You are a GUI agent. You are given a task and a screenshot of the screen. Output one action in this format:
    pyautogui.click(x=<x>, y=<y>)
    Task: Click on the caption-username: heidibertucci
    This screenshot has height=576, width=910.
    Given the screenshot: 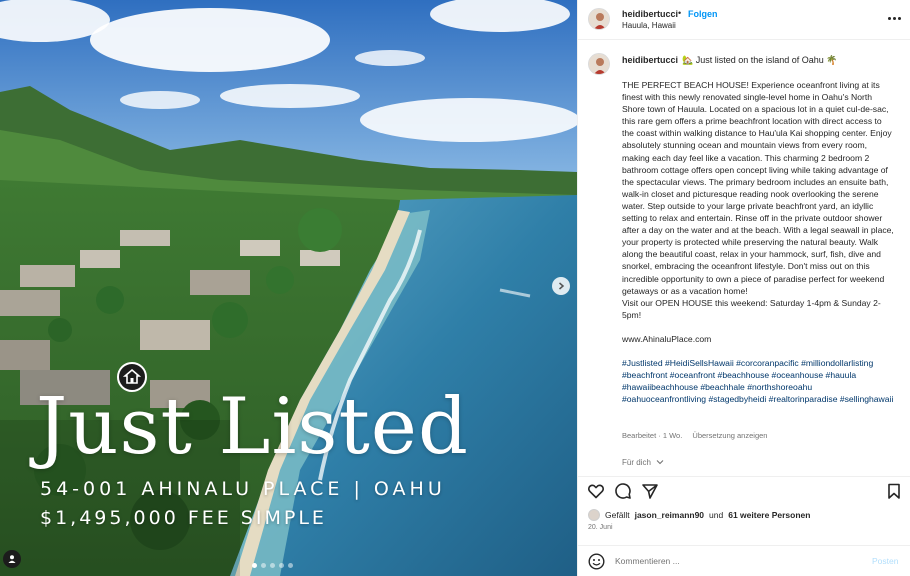 What is the action you would take?
    pyautogui.click(x=650, y=60)
    